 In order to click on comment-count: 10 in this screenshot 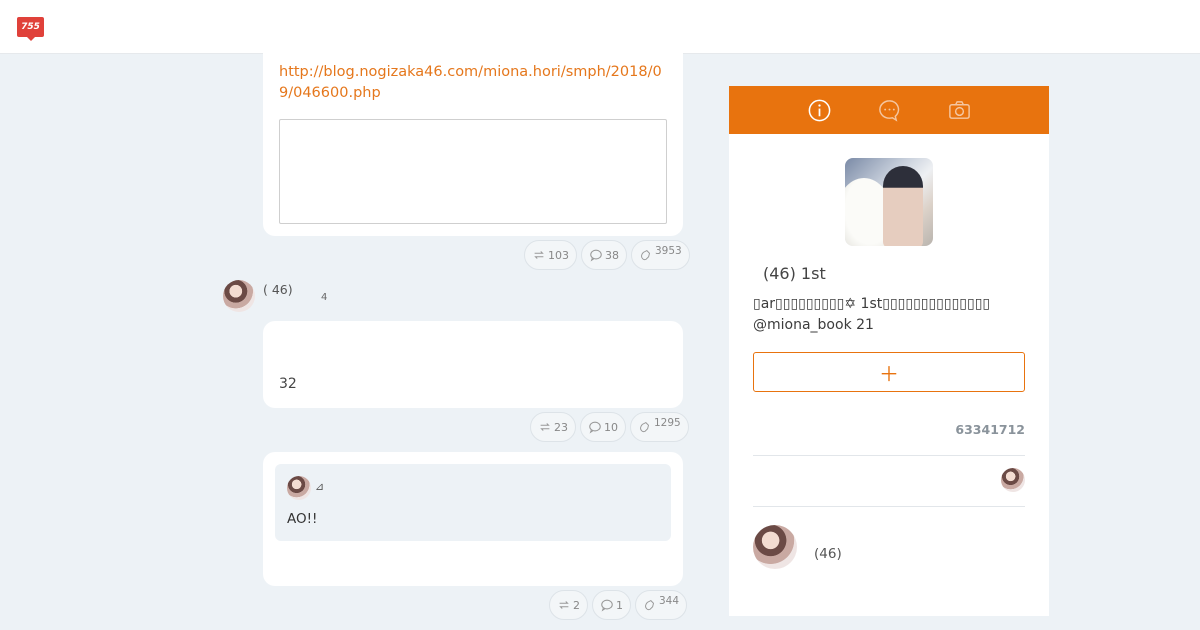, I will do `click(611, 427)`.